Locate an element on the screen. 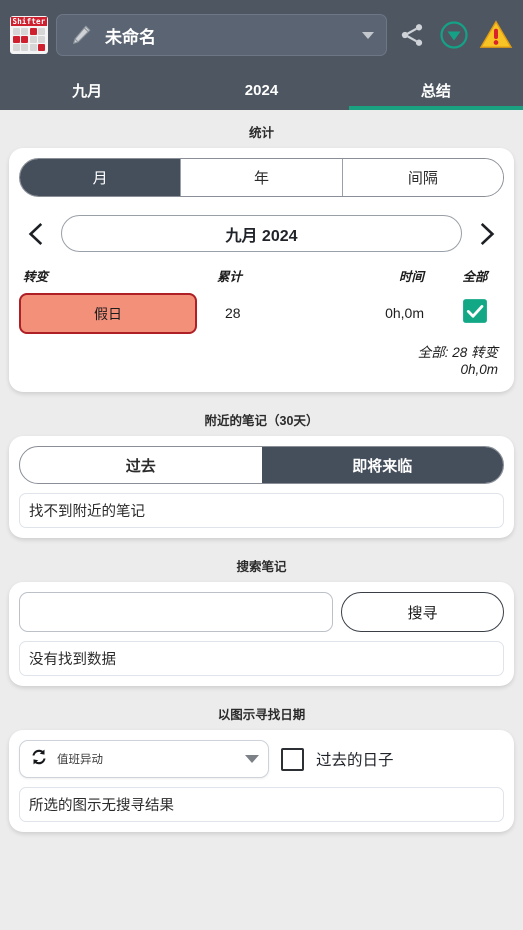  shift-swap-icon is located at coordinates (39, 759).